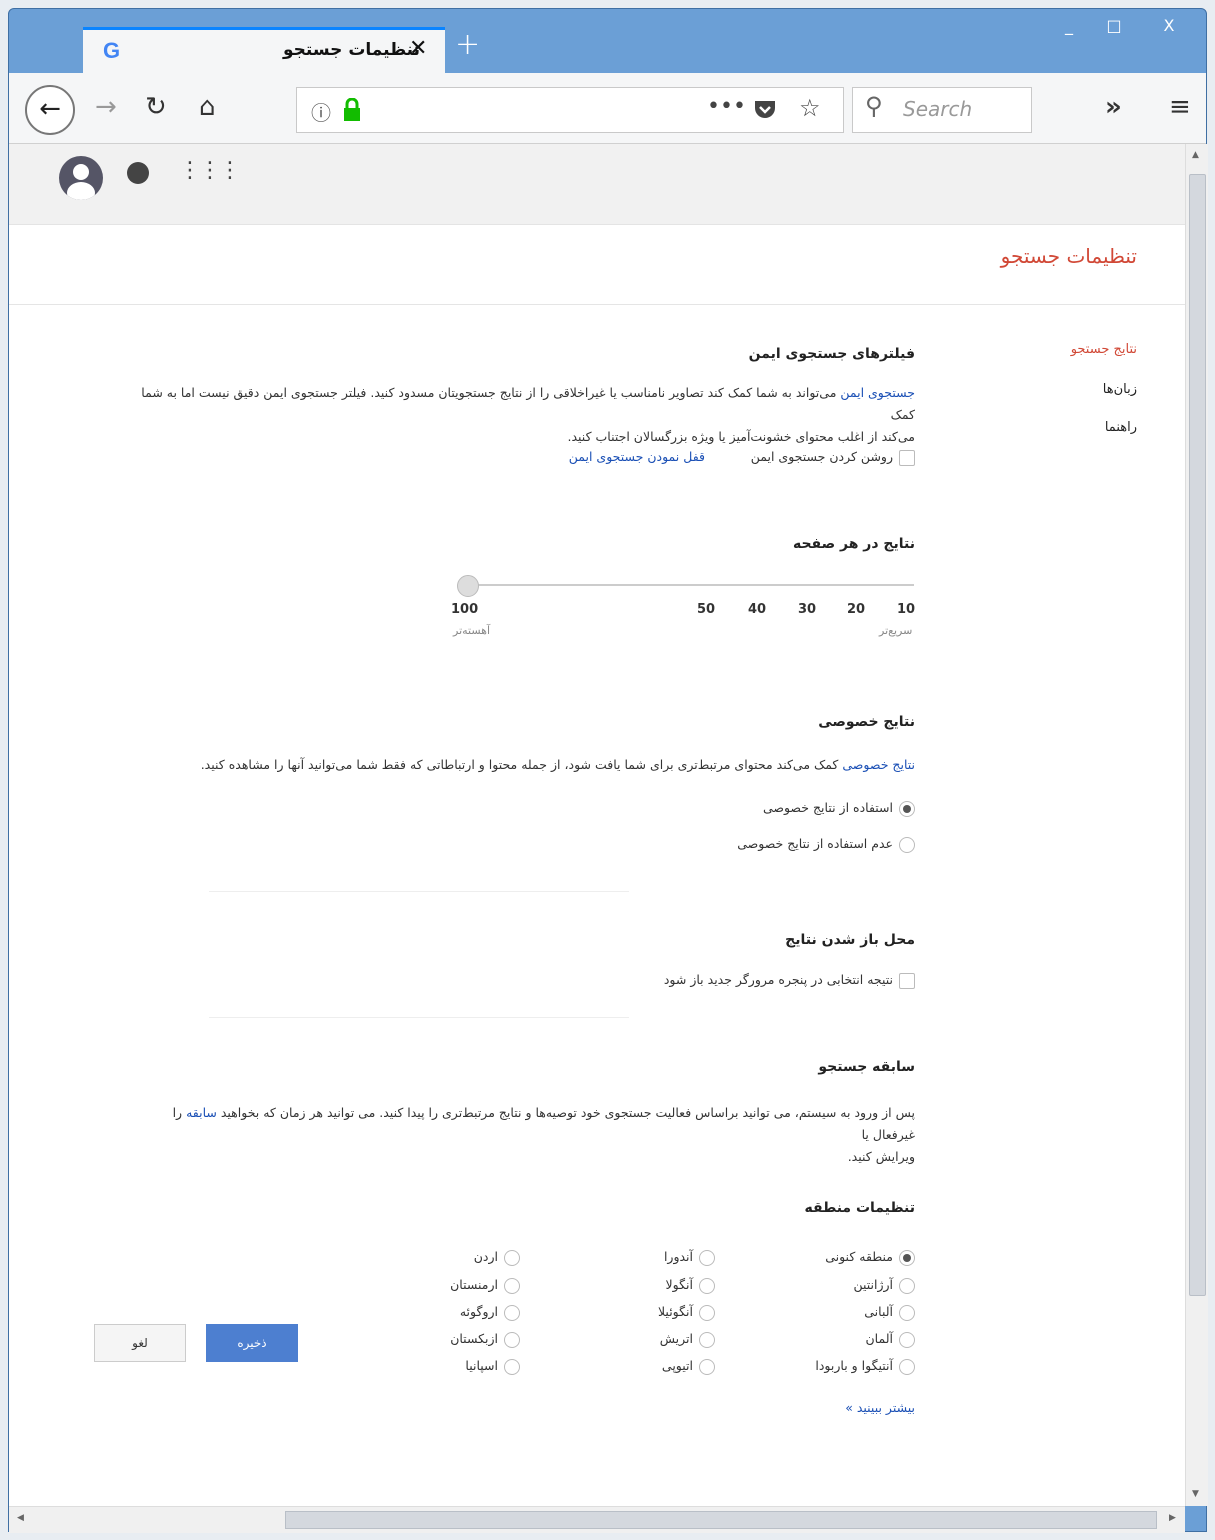 The width and height of the screenshot is (1215, 1540). What do you see at coordinates (890, 1339) in the screenshot?
I see `region-option: آلمان` at bounding box center [890, 1339].